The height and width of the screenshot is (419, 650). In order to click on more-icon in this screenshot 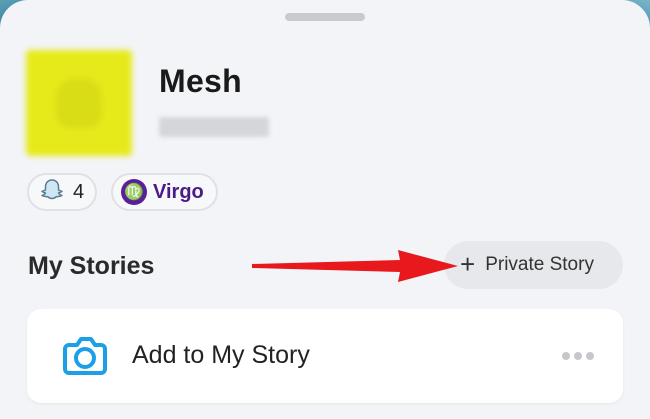, I will do `click(578, 356)`.